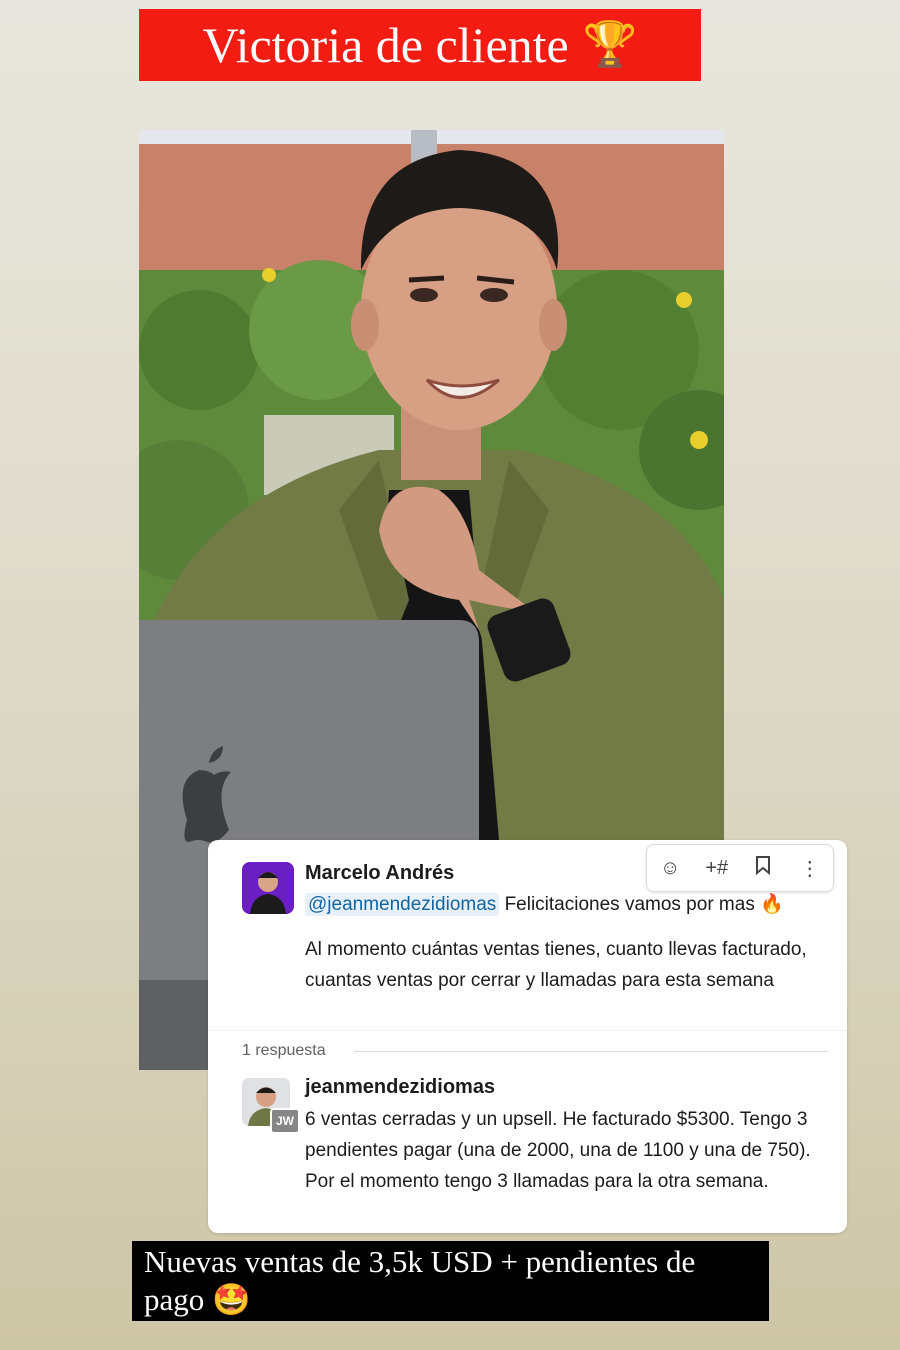  What do you see at coordinates (629, 904) in the screenshot?
I see `message-greeting: Felicitaciones vamos por mas` at bounding box center [629, 904].